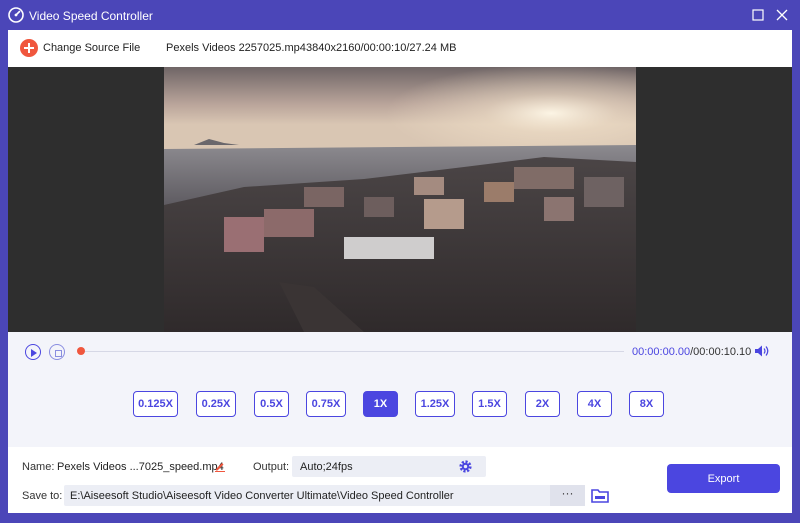  I want to click on timecode: 00:00:00.00/00:00:10.10, so click(691, 352).